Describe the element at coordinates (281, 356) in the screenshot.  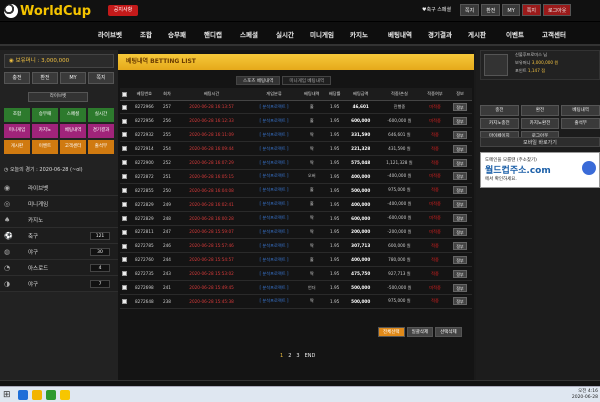
I see `page-link-1: 1` at that location.